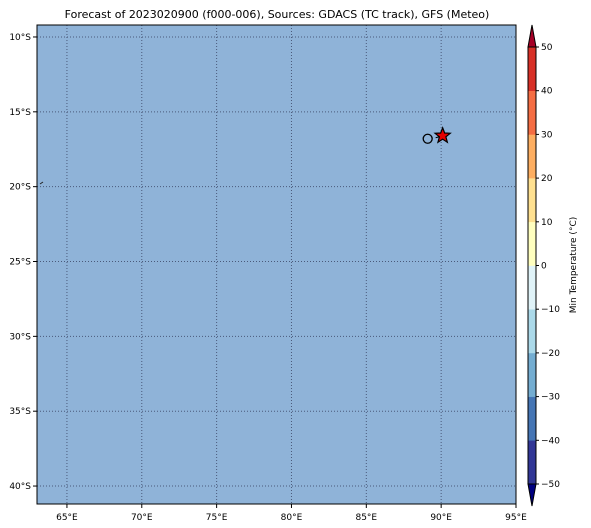 The image size is (591, 528). What do you see at coordinates (142, 518) in the screenshot?
I see `lon-tick-label: 70°E` at bounding box center [142, 518].